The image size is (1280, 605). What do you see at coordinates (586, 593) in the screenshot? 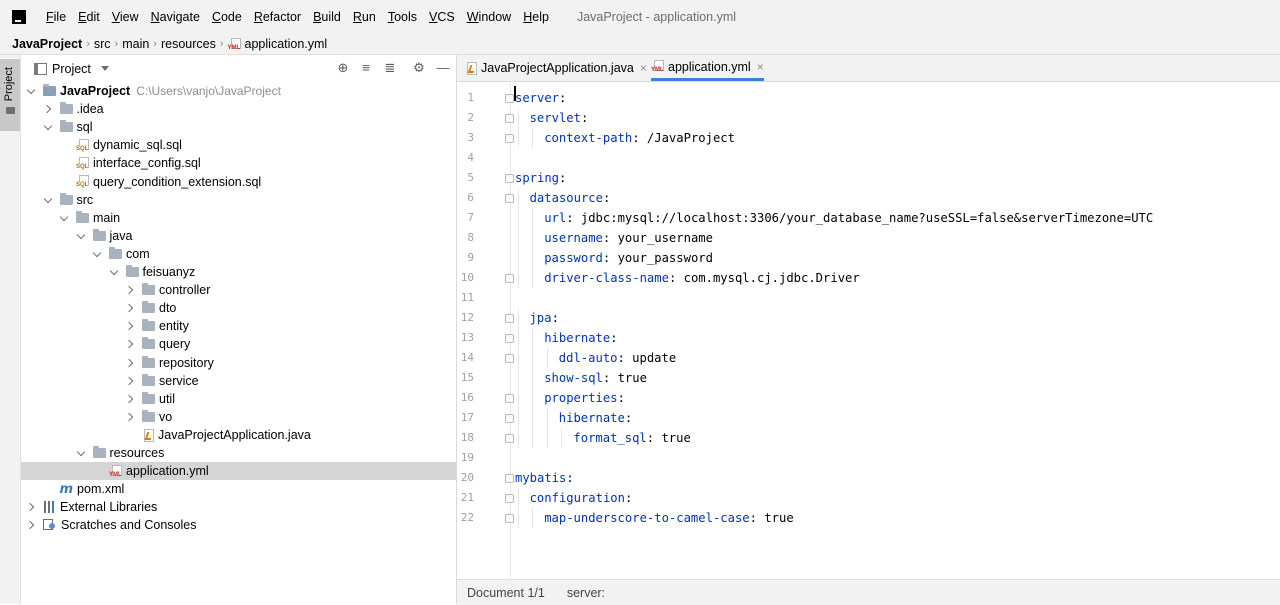
I see `yaml-path-indicator: server:` at bounding box center [586, 593].